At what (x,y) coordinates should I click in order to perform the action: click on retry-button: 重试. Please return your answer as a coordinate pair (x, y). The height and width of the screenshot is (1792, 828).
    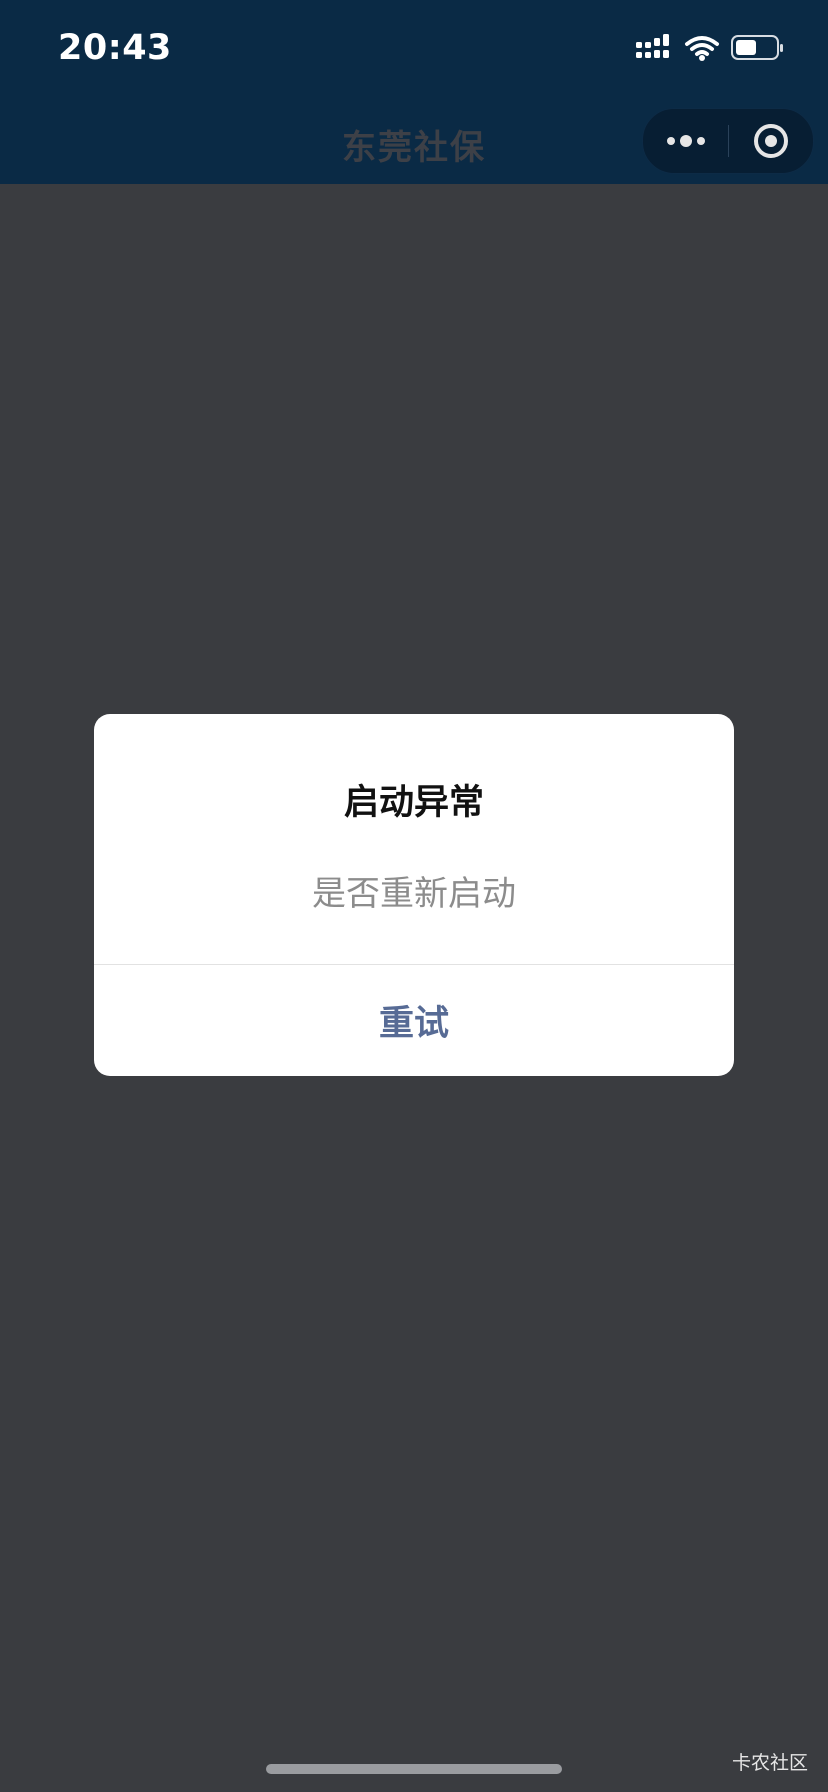
    Looking at the image, I should click on (414, 1020).